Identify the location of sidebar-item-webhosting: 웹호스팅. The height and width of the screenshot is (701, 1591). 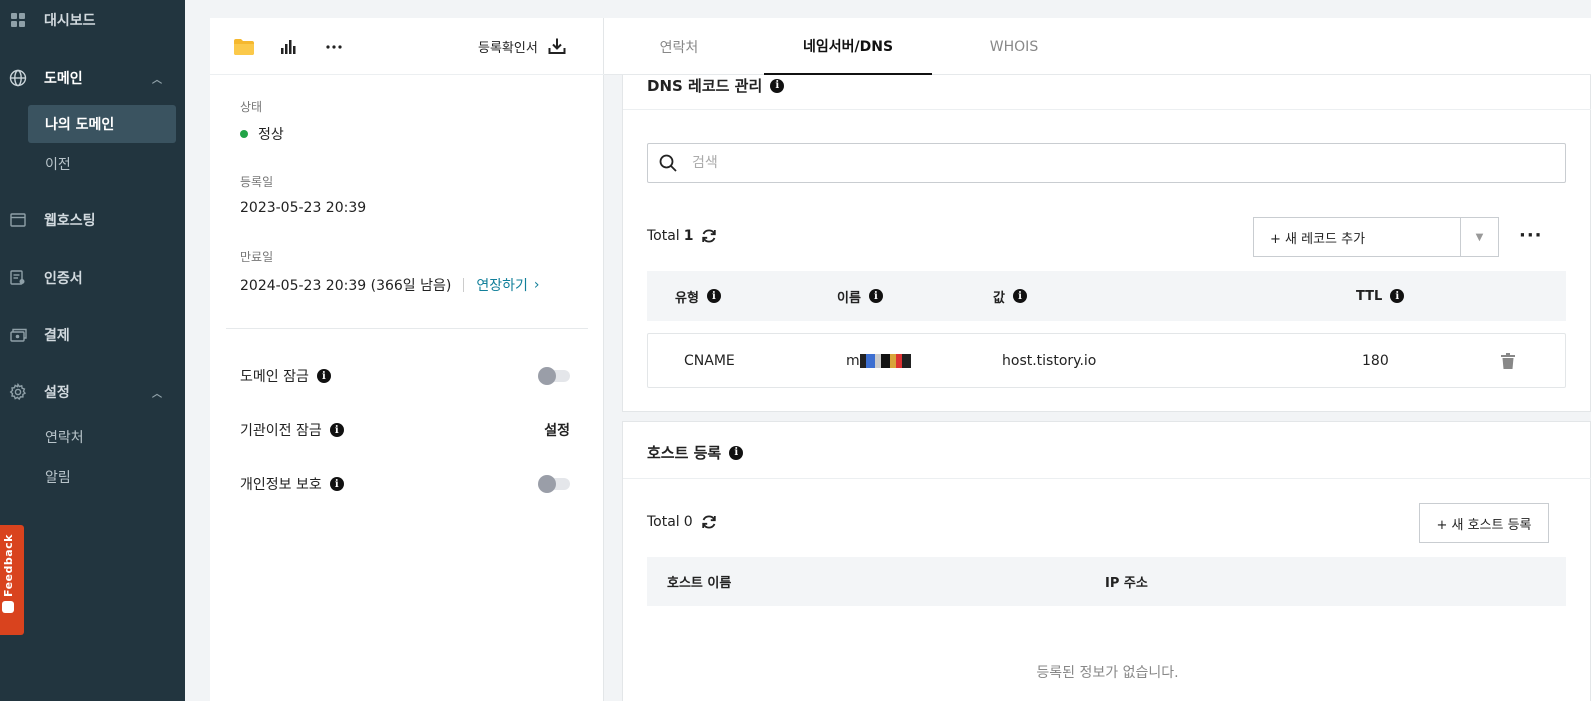
(92, 220).